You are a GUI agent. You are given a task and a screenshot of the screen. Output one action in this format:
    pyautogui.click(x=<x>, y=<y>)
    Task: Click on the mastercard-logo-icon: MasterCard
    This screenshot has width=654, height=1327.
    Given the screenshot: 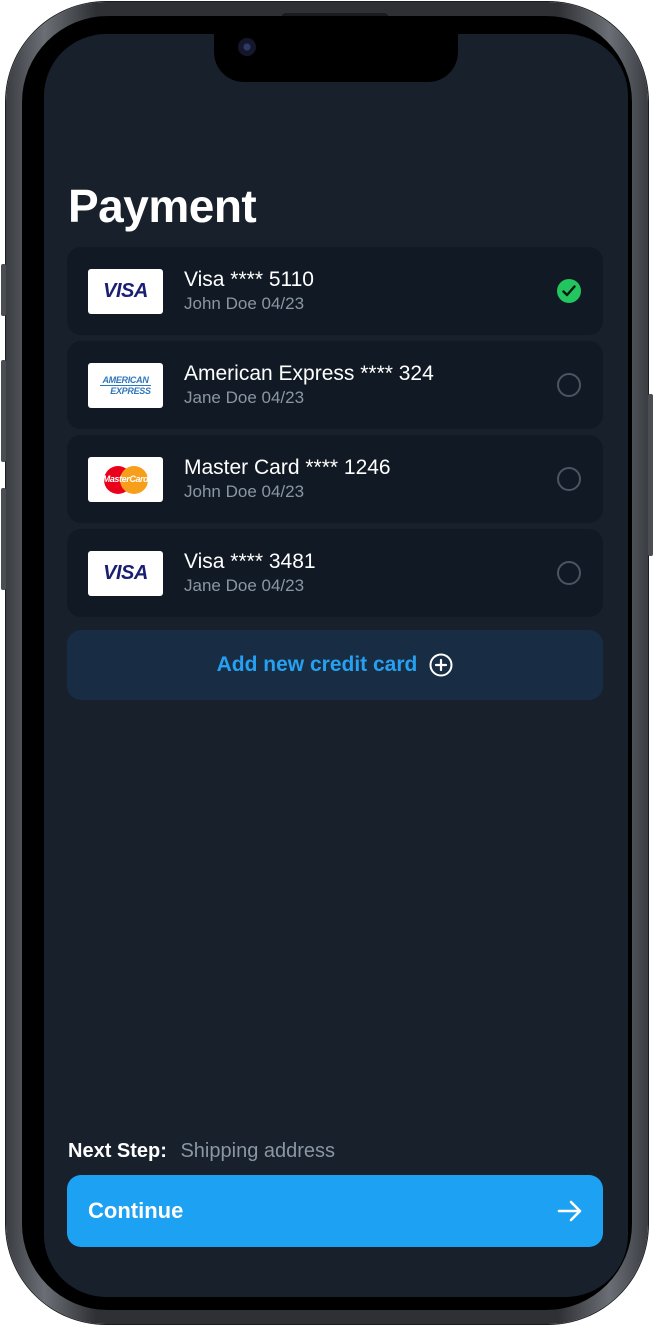 What is the action you would take?
    pyautogui.click(x=125, y=479)
    